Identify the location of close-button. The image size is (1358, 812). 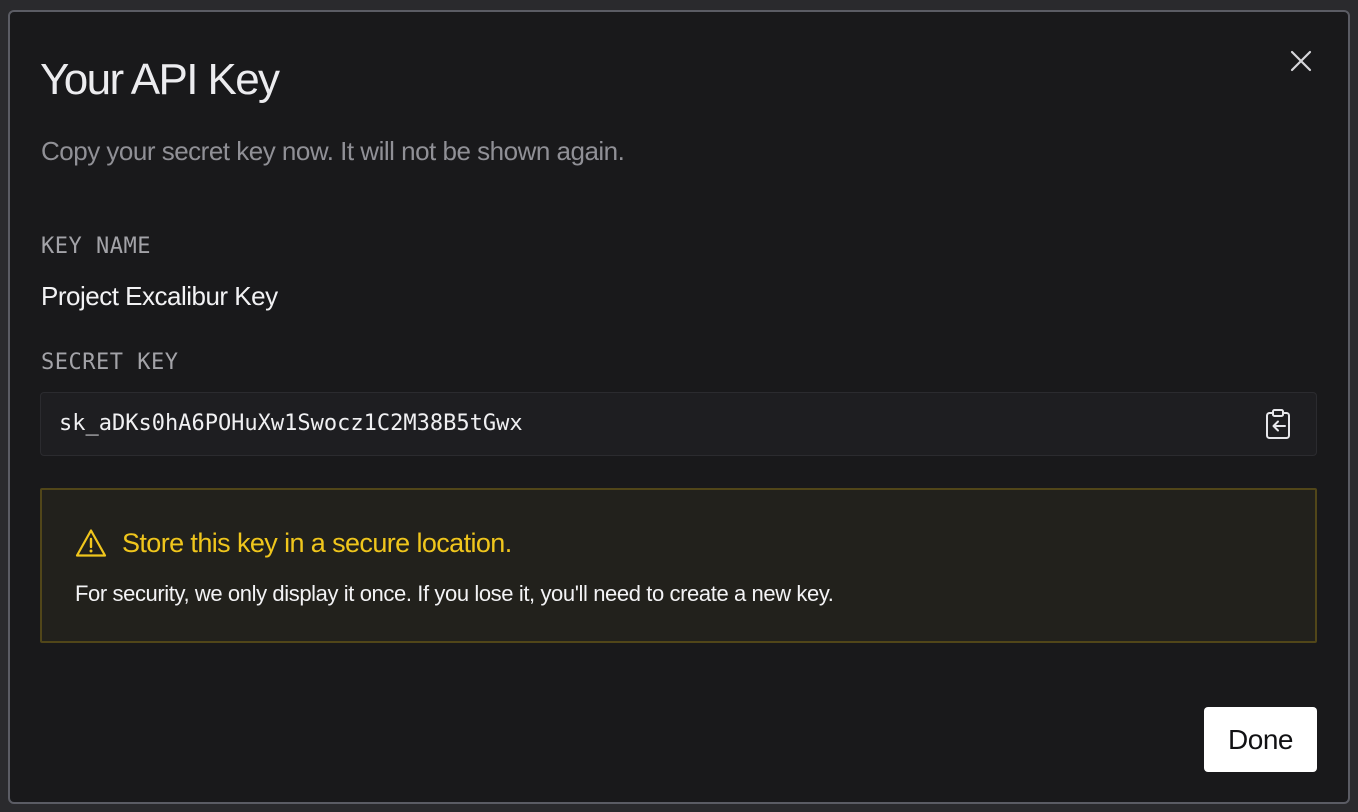
(1301, 61).